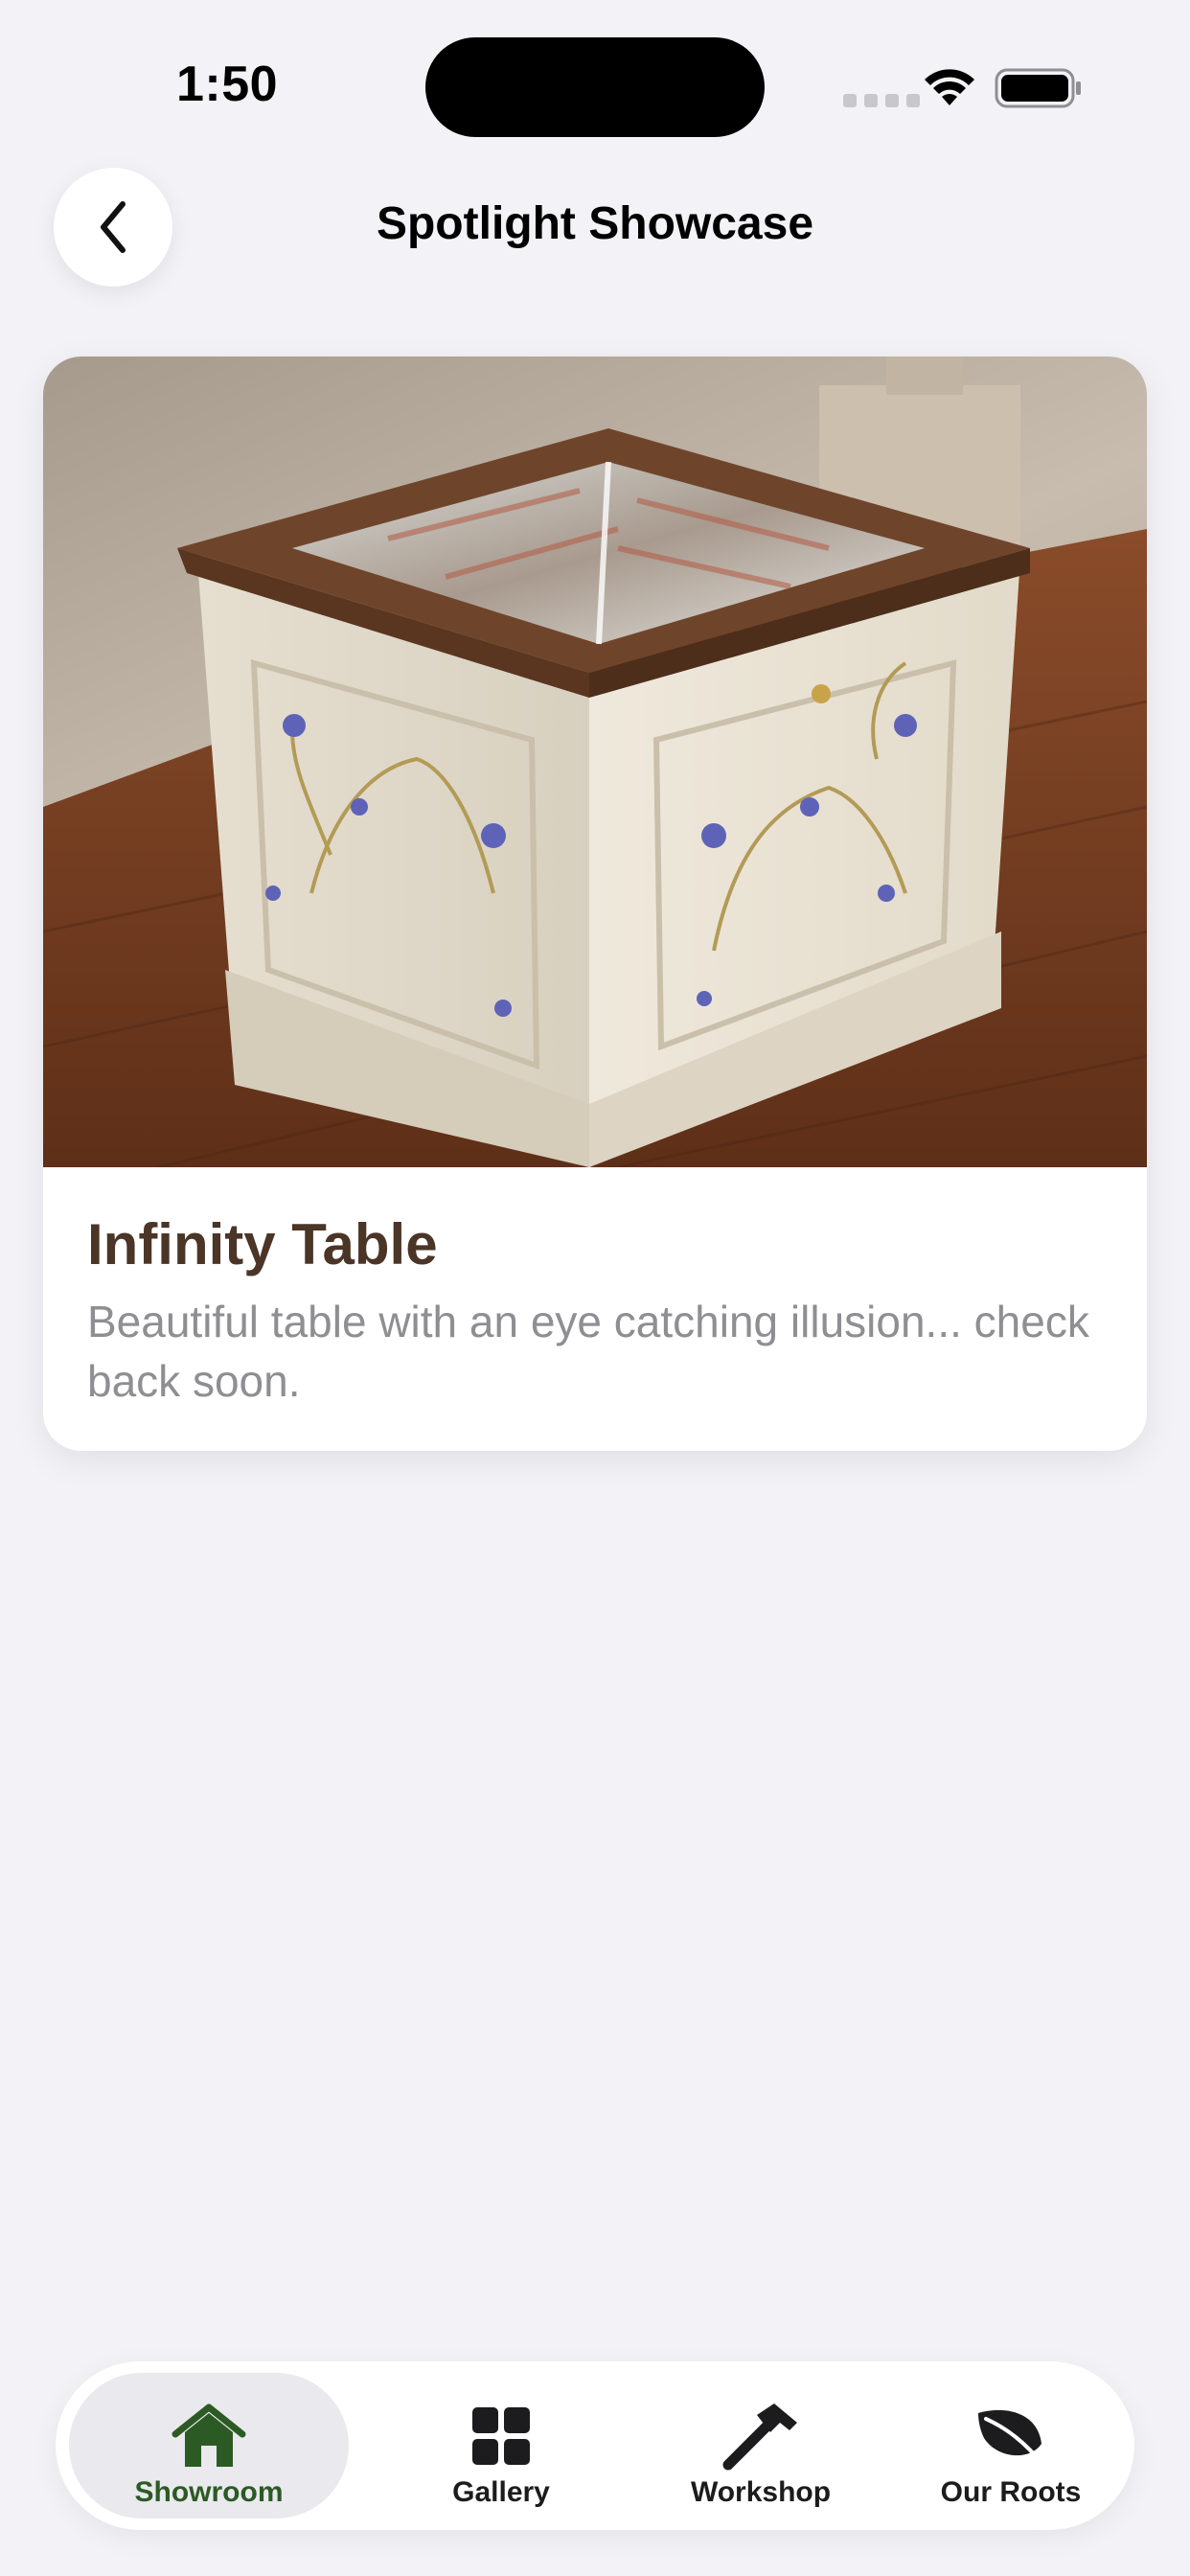 This screenshot has height=2576, width=1190. Describe the element at coordinates (1011, 2492) in the screenshot. I see `tab-label: Our Roots` at that location.